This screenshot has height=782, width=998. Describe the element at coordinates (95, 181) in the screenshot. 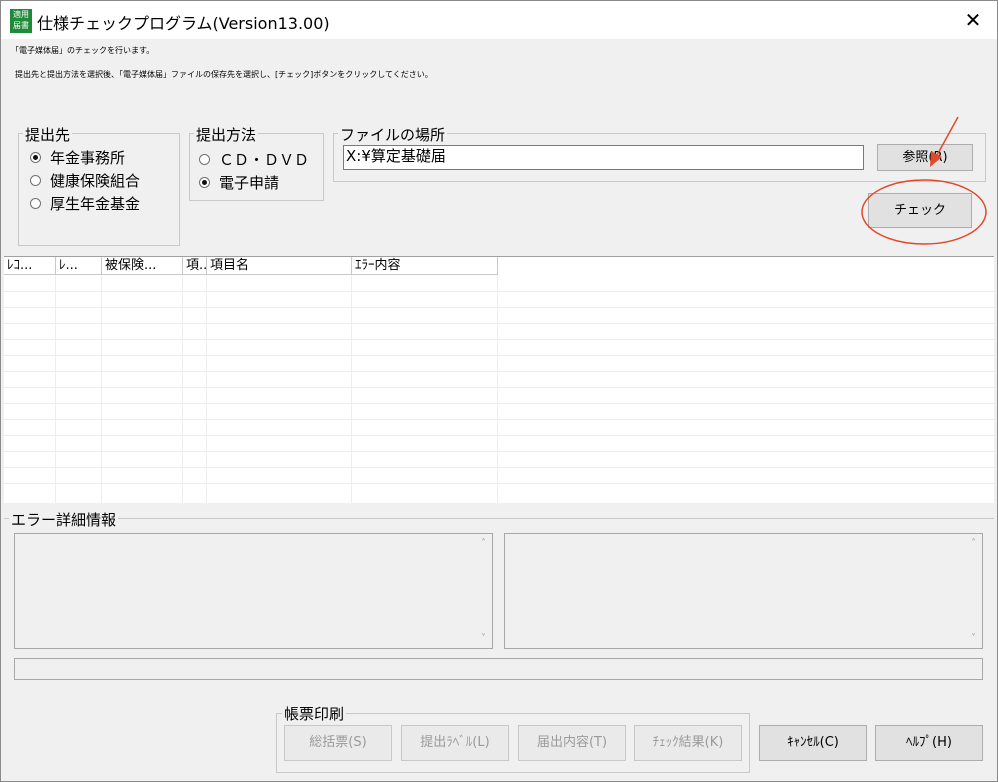

I see `radio-label: 健康保険組合` at that location.